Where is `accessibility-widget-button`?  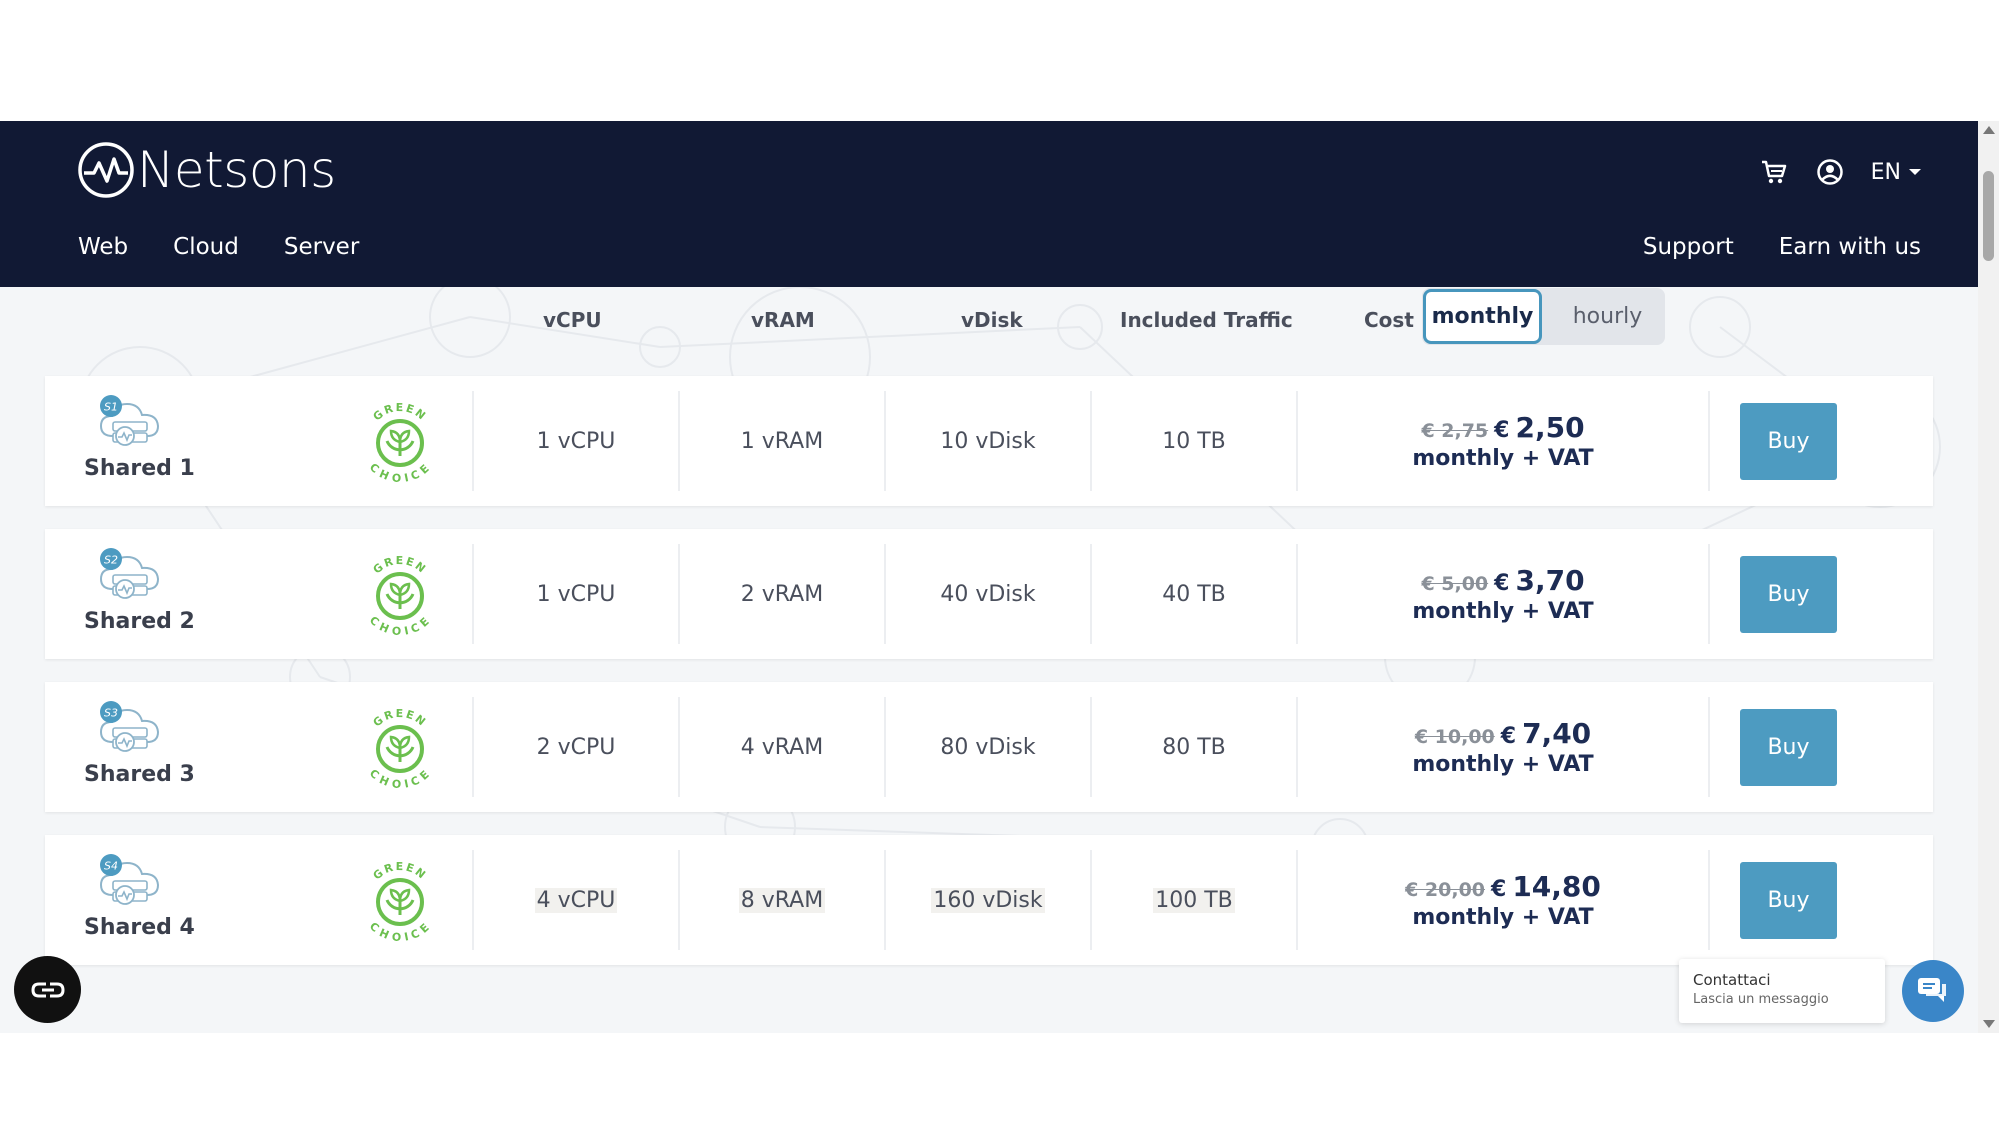
accessibility-widget-button is located at coordinates (47, 989).